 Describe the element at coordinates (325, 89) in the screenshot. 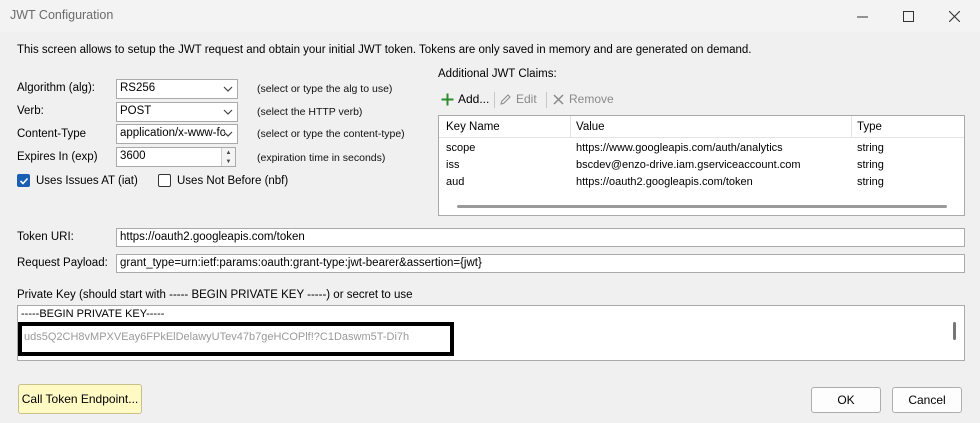

I see `algorithm-hint: (select or type the alg to use)` at that location.